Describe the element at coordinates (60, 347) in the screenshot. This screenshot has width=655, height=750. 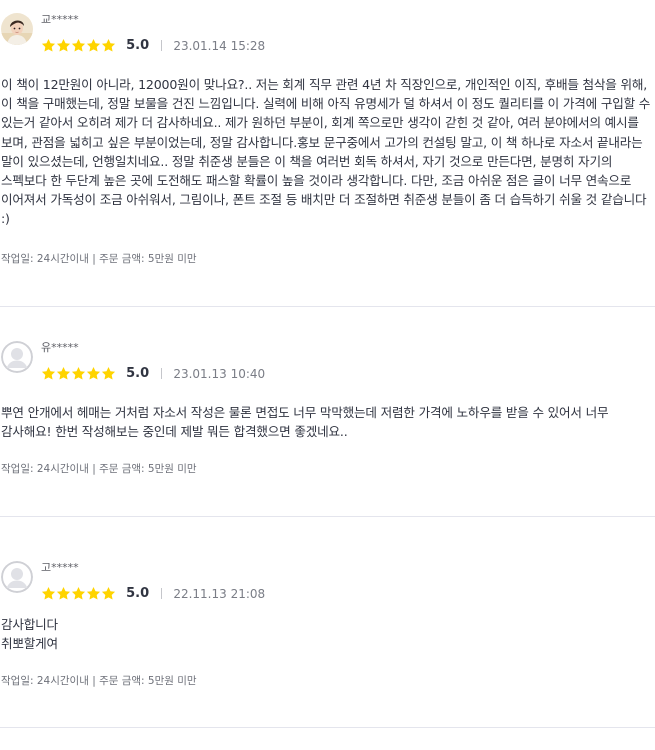
I see `reviewer-name: 유*****` at that location.